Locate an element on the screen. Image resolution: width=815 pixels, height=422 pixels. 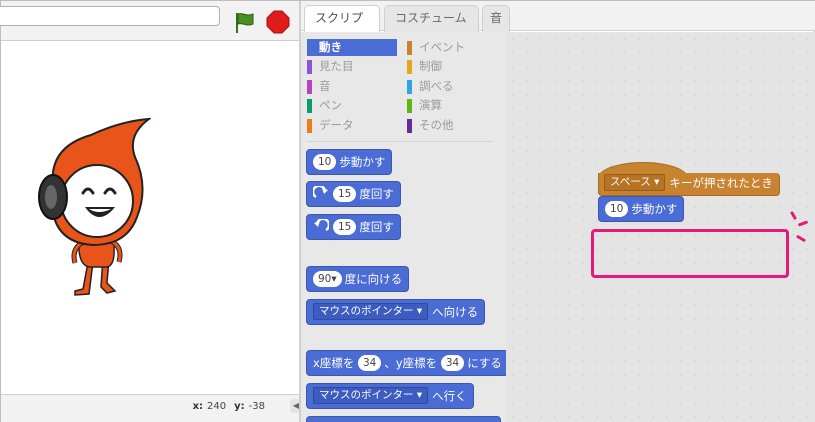
category-events: イベント is located at coordinates (452, 47).